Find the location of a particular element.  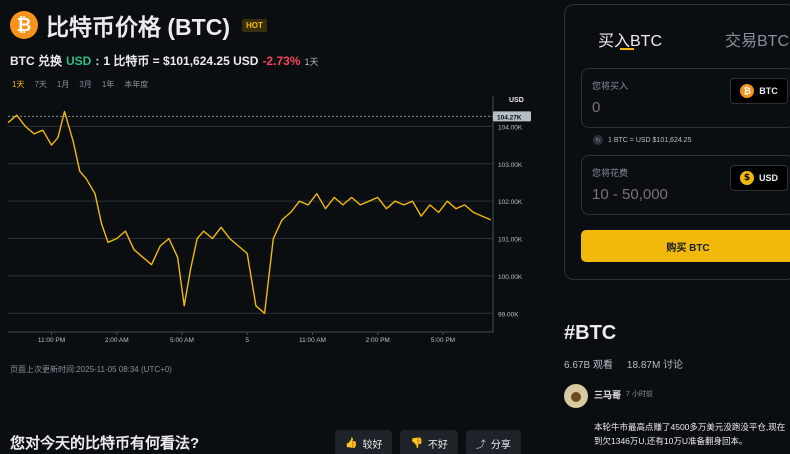

hashtag-stats: 6.67B 观看 18.87M 讨论 is located at coordinates (623, 363).